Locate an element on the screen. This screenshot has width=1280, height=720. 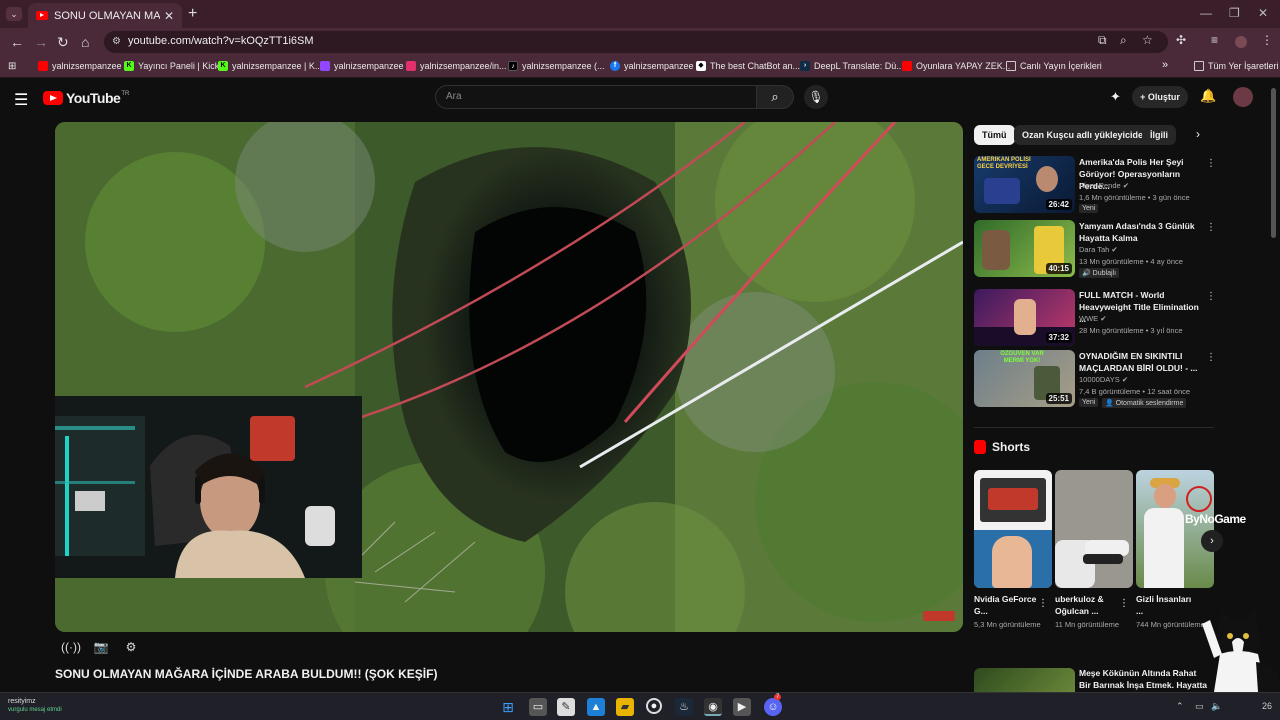
recommendation-title: Yamyam Adası'nda 3 Günlük Hayatta Kalma is located at coordinates (1141, 232).